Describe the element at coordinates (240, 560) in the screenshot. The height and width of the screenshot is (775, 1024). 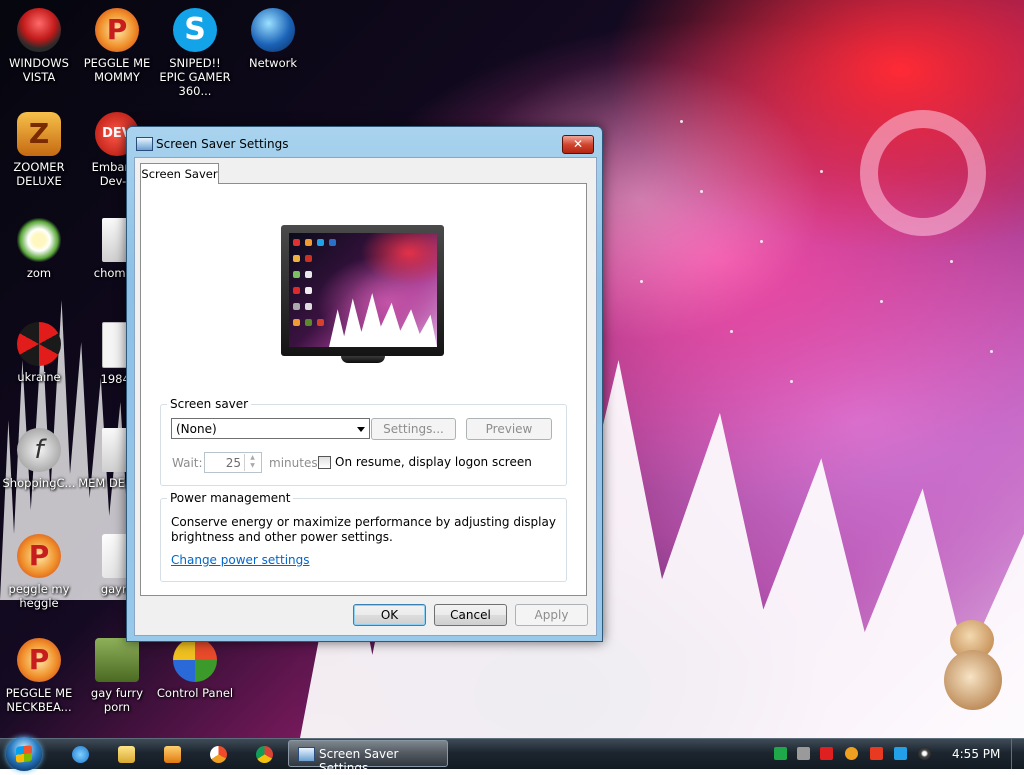
I see `change-power-settings-link: Change power settings` at that location.